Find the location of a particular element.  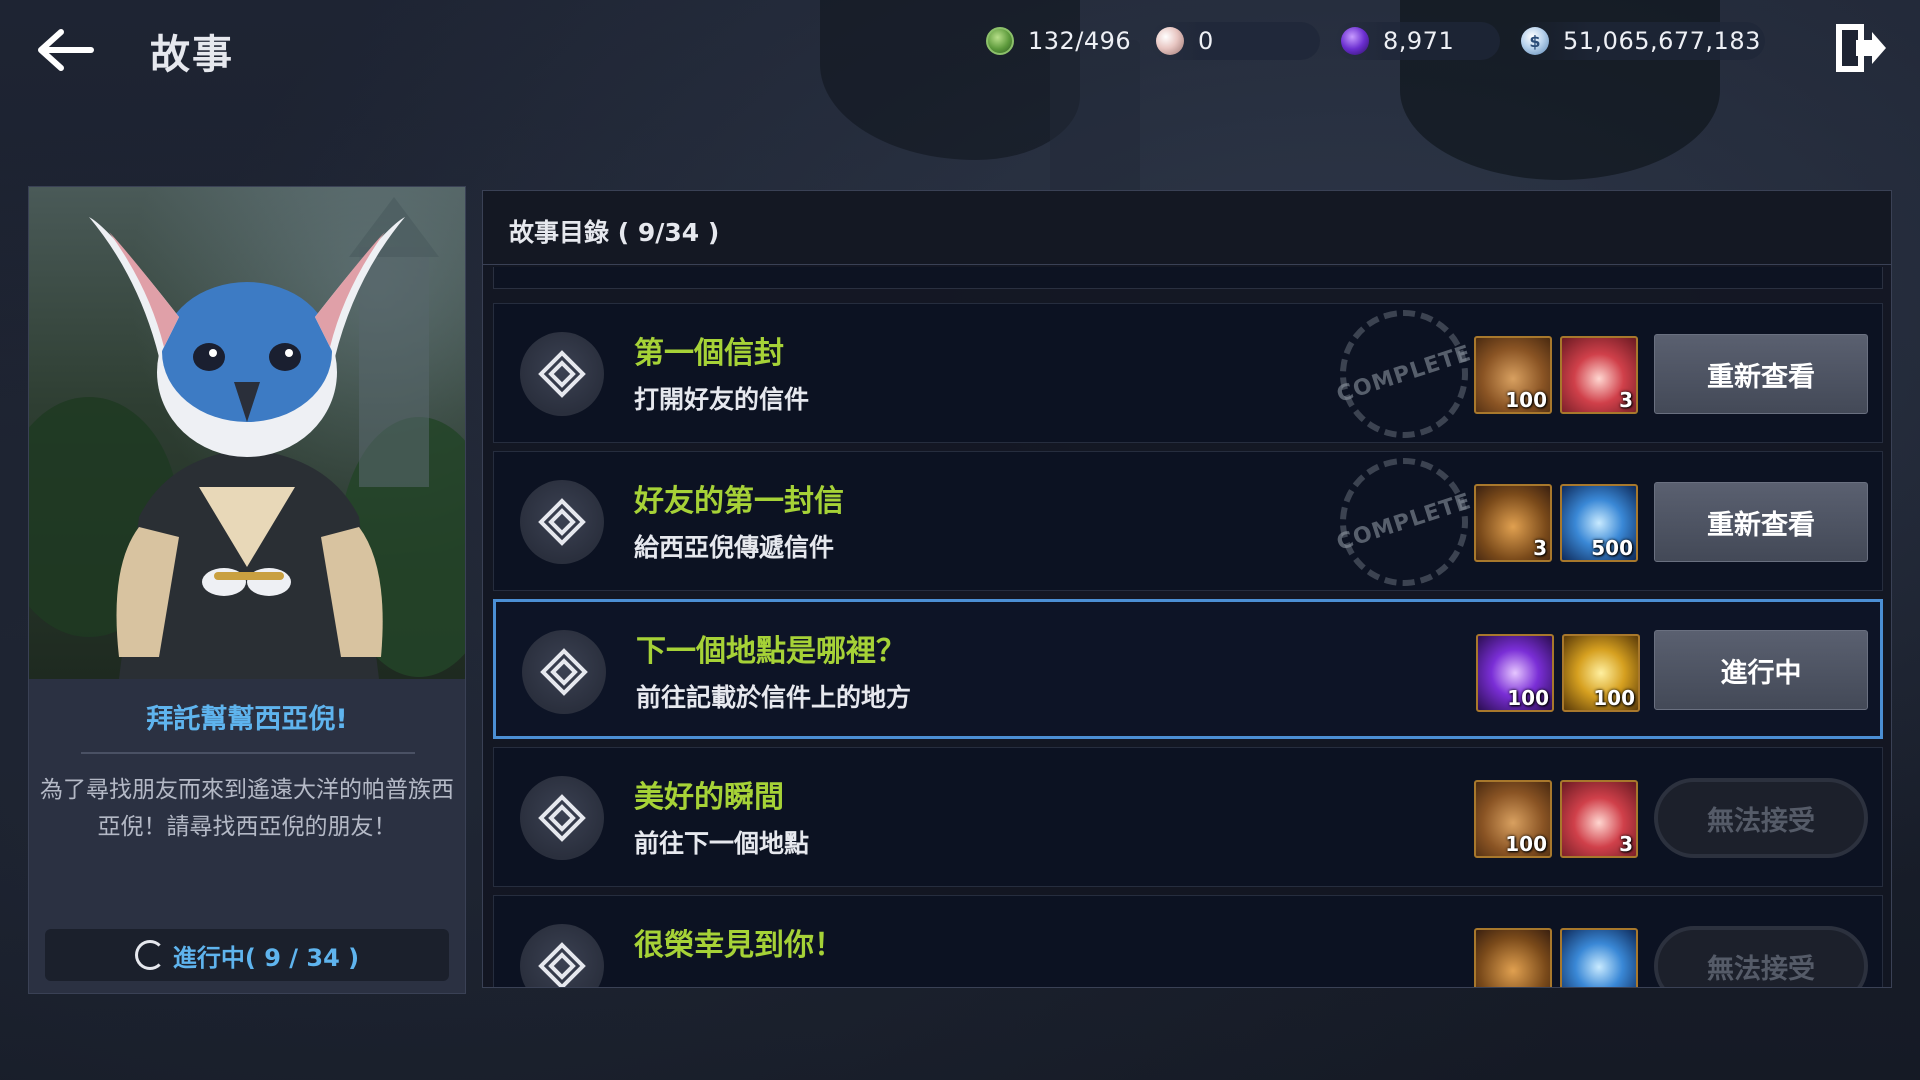

quest-title: 拜託幫幫西亞倪! is located at coordinates (247, 719).